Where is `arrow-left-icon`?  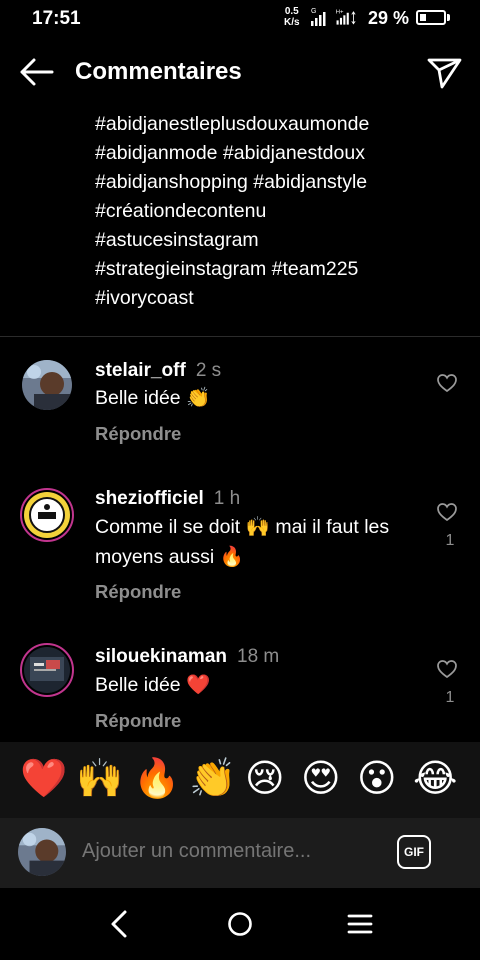 arrow-left-icon is located at coordinates (36, 72).